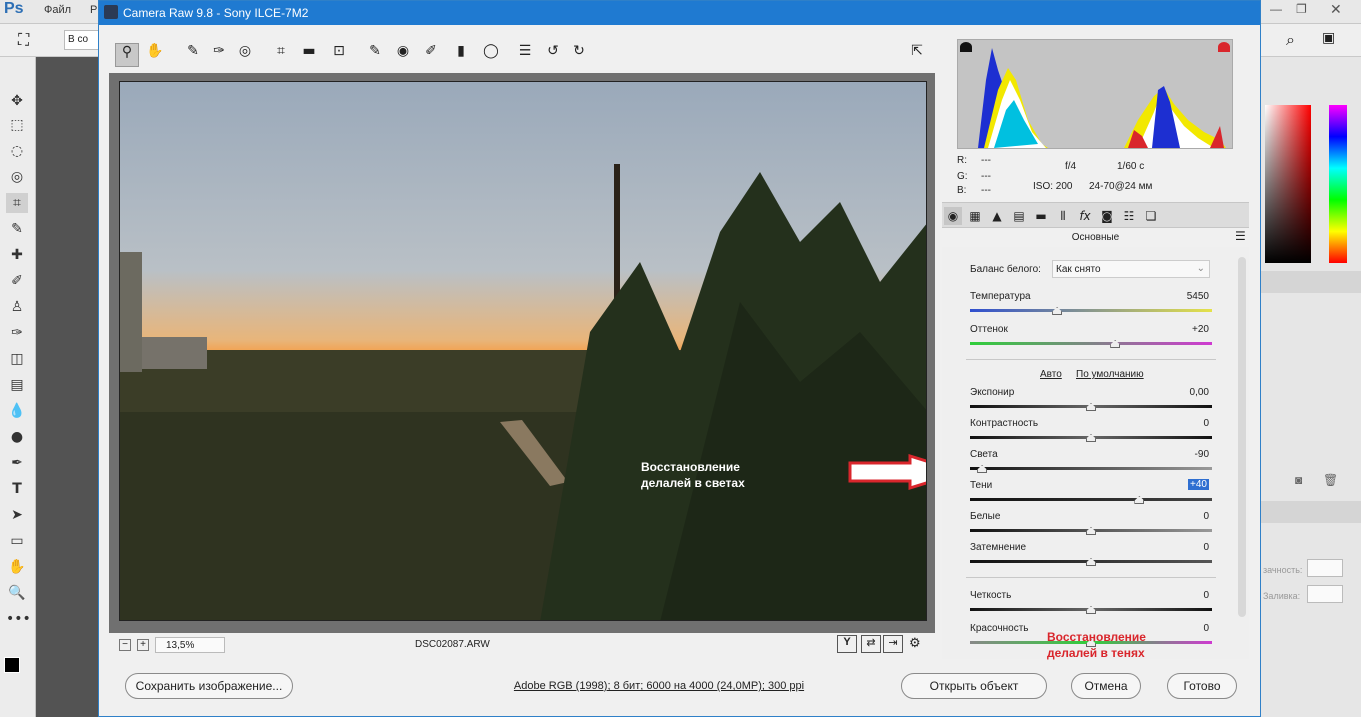 The image size is (1361, 717). Describe the element at coordinates (17, 489) in the screenshot. I see `type-tool-icon: T` at that location.